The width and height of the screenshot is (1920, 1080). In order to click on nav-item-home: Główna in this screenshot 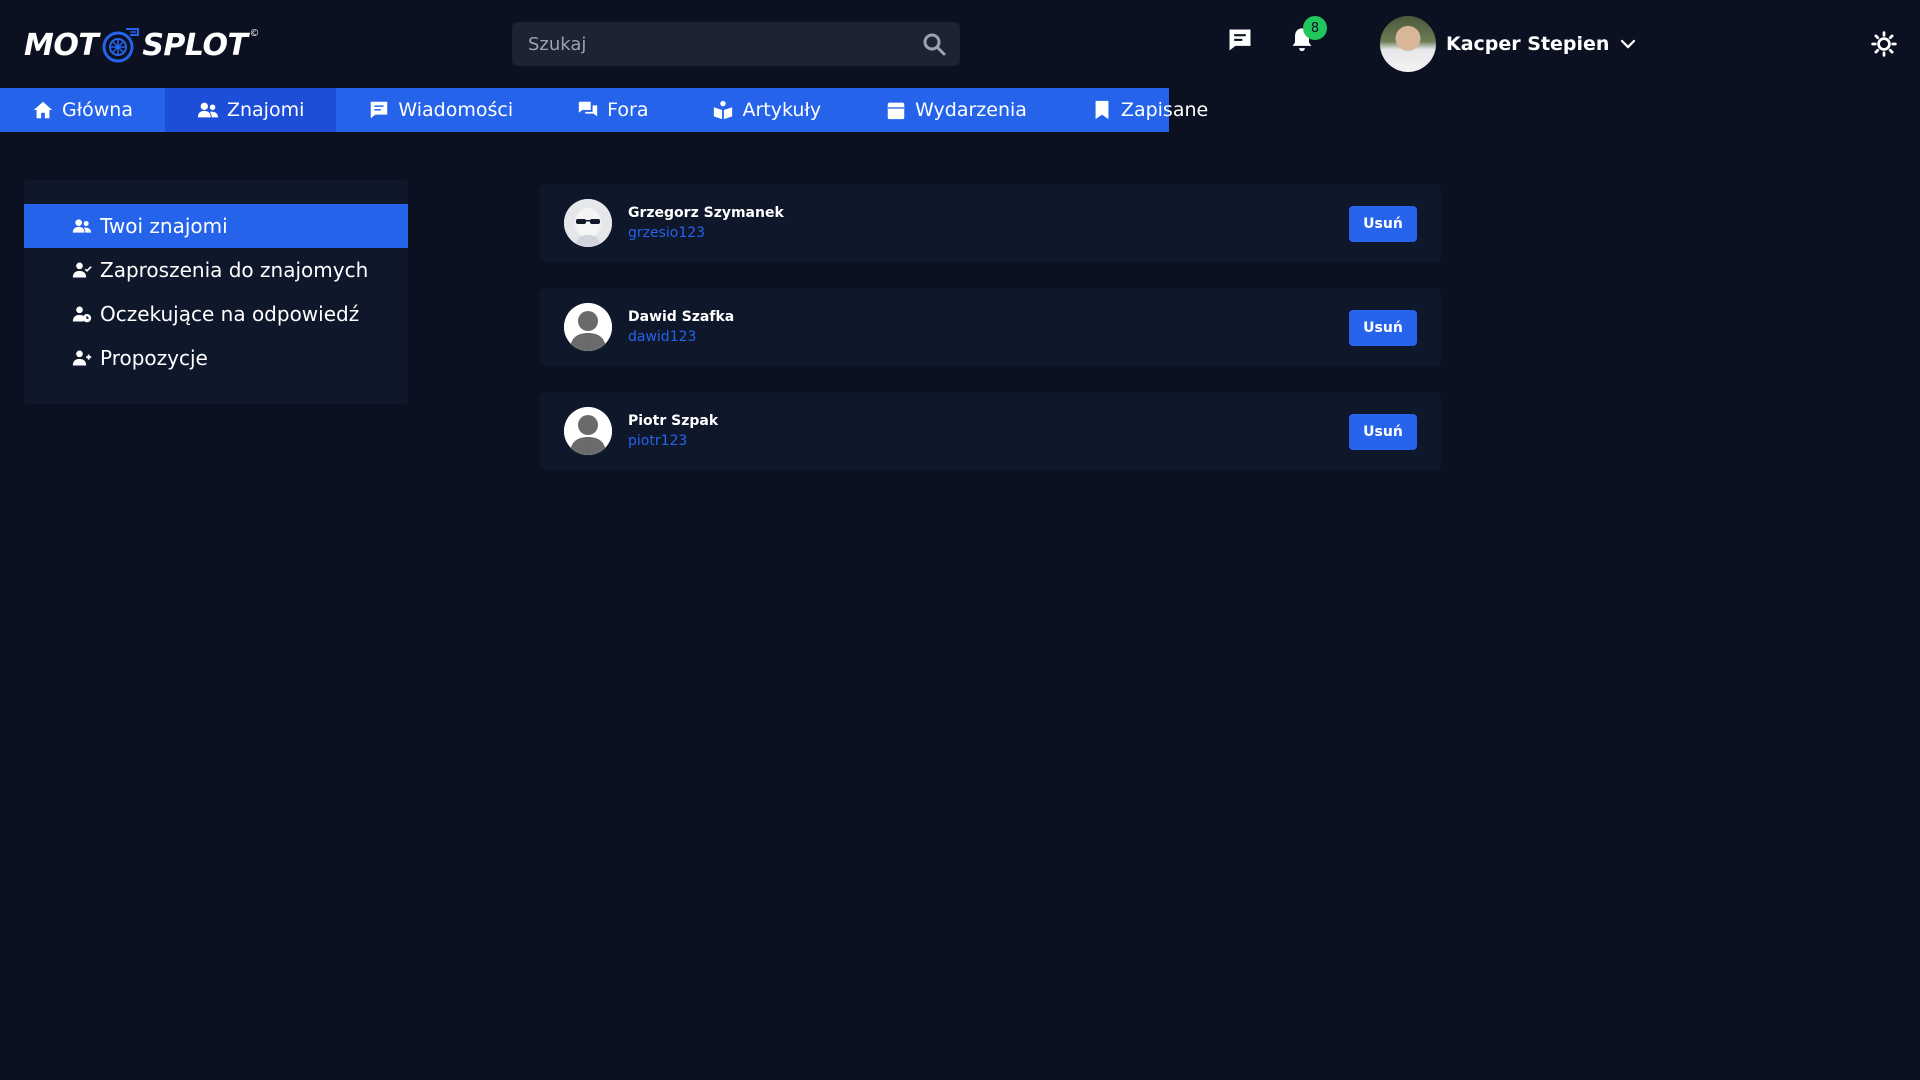, I will do `click(82, 110)`.